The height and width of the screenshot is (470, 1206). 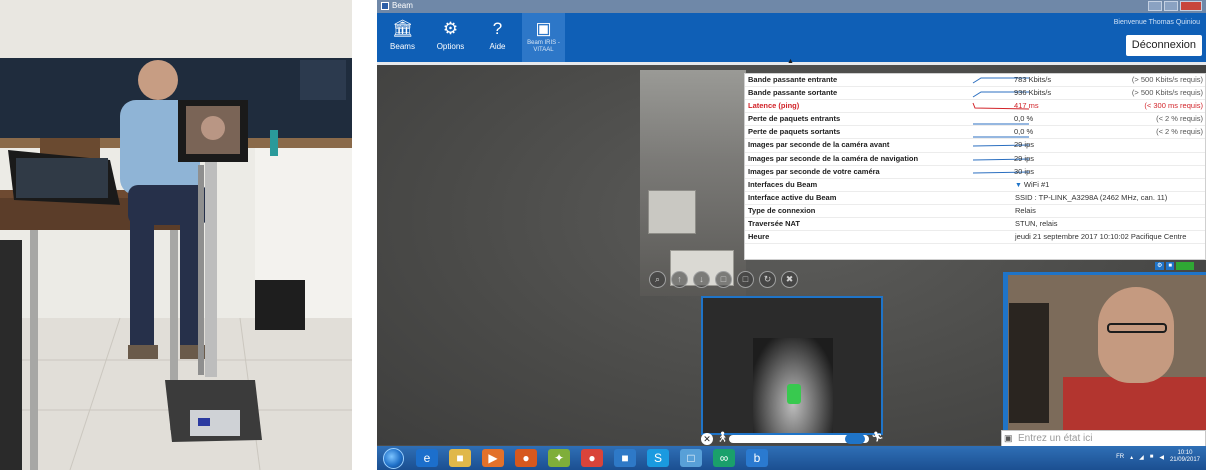 What do you see at coordinates (793, 79) in the screenshot?
I see `stat-label: Bande passante entrante` at bounding box center [793, 79].